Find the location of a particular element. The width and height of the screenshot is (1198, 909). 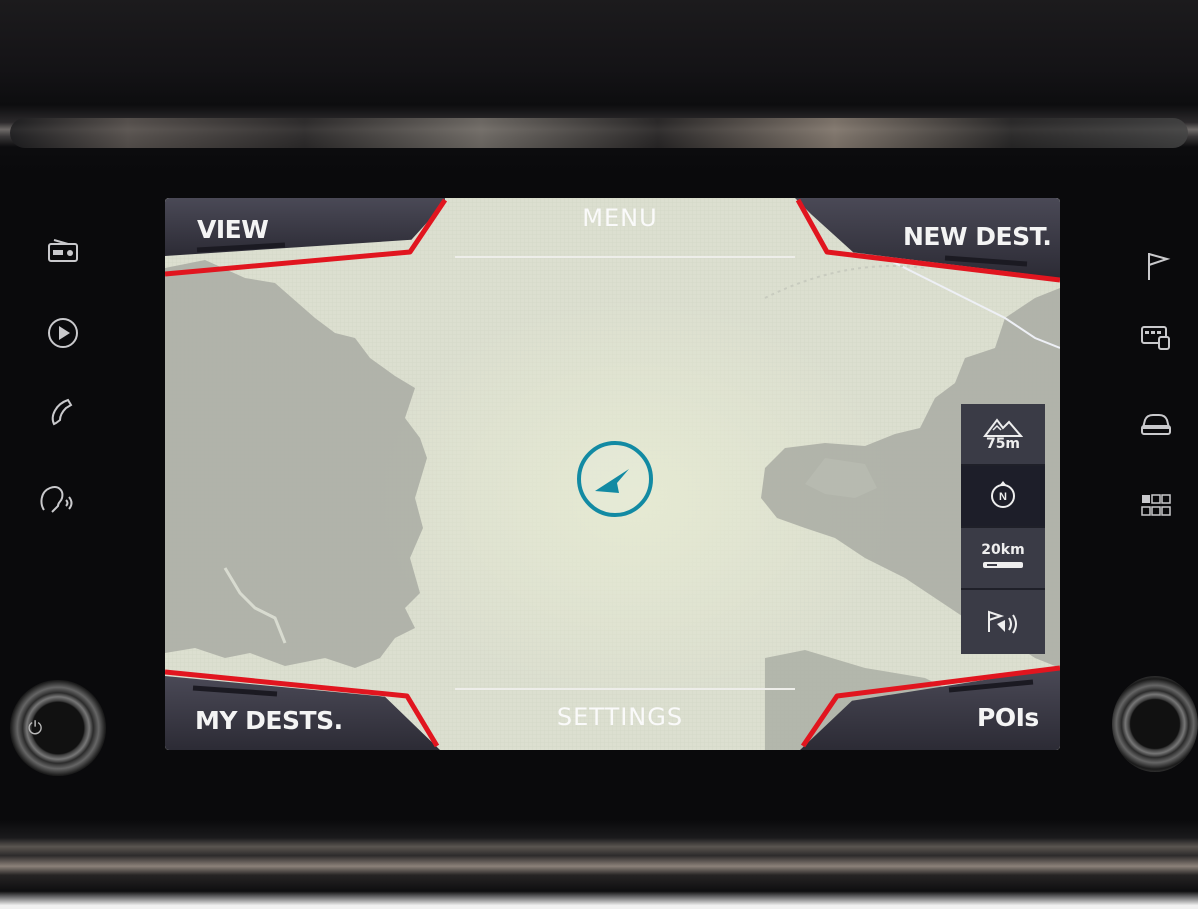

compass-north-icon: N is located at coordinates (1003, 494).